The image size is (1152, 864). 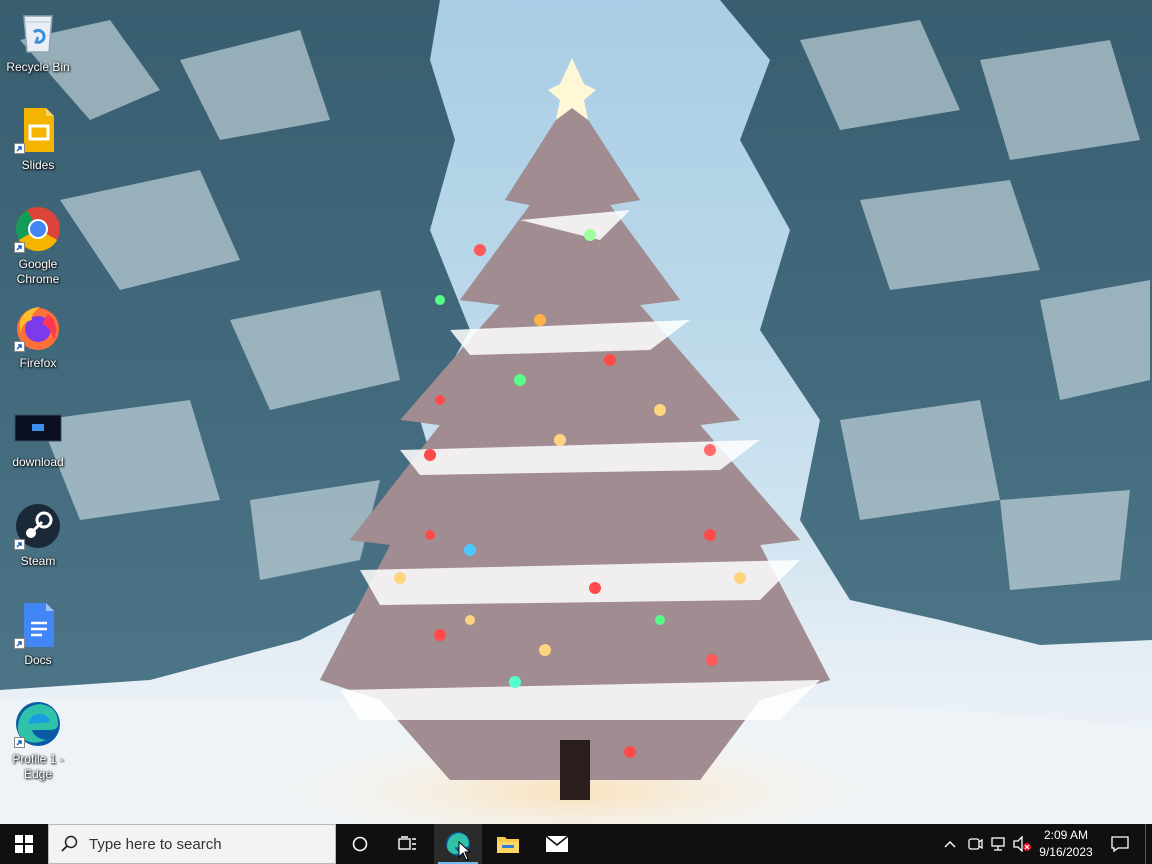 What do you see at coordinates (1066, 835) in the screenshot?
I see `clock-time: 2:09 AM` at bounding box center [1066, 835].